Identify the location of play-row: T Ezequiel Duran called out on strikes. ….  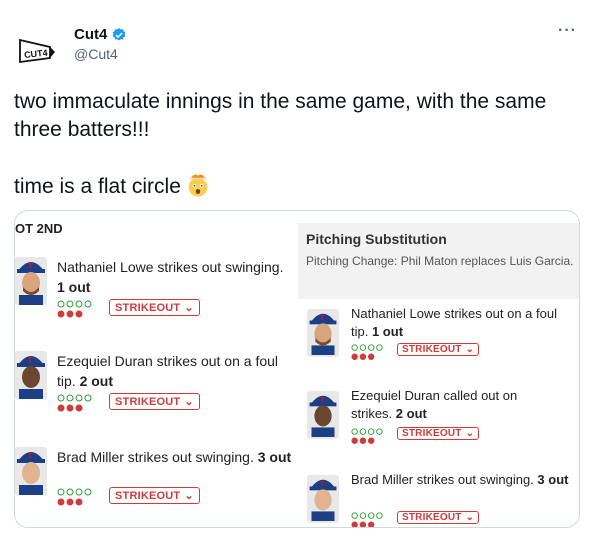
(443, 419).